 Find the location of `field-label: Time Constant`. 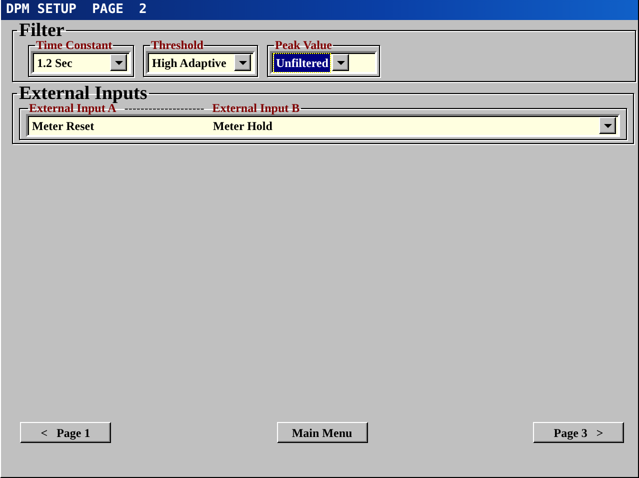

field-label: Time Constant is located at coordinates (74, 45).